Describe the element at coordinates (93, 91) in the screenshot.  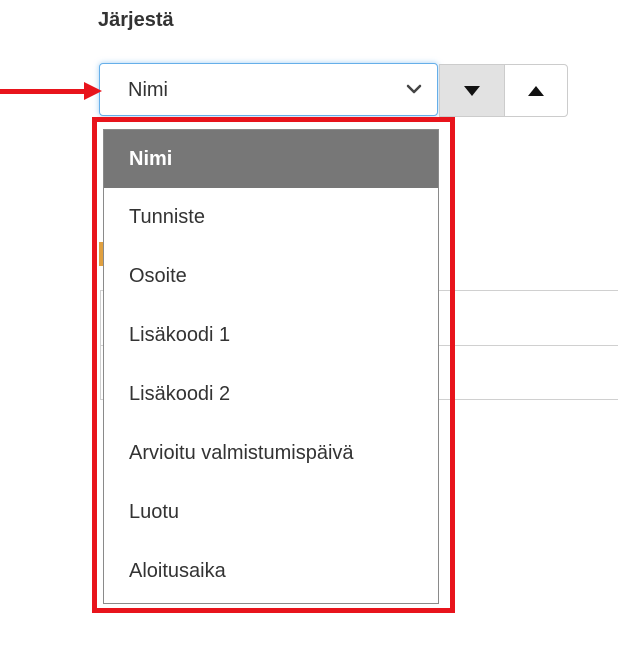
I see `arrow-right-icon` at that location.